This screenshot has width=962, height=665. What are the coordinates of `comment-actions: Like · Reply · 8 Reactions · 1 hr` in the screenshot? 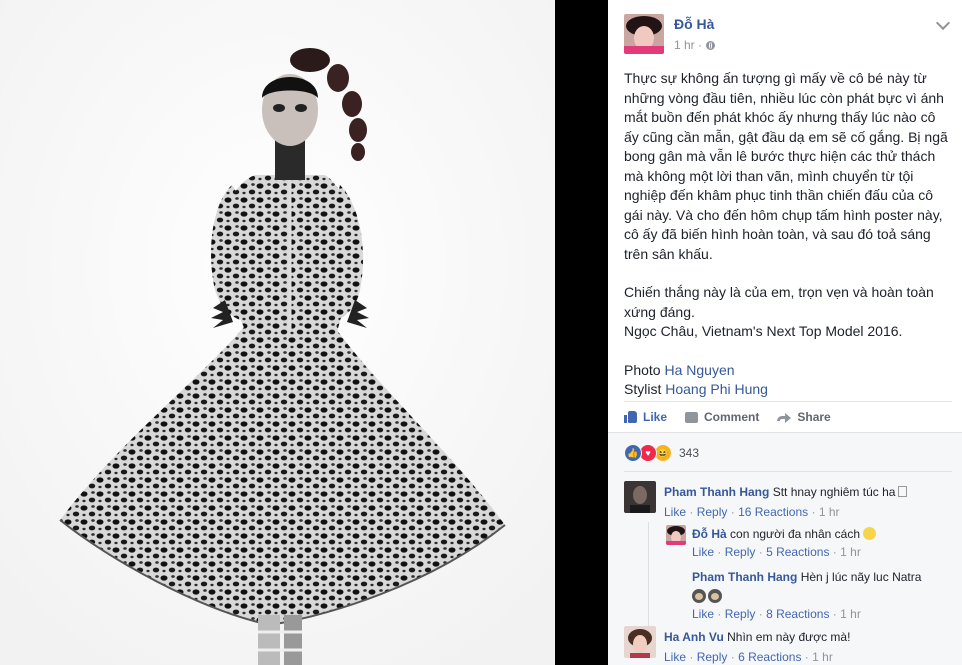 It's located at (776, 614).